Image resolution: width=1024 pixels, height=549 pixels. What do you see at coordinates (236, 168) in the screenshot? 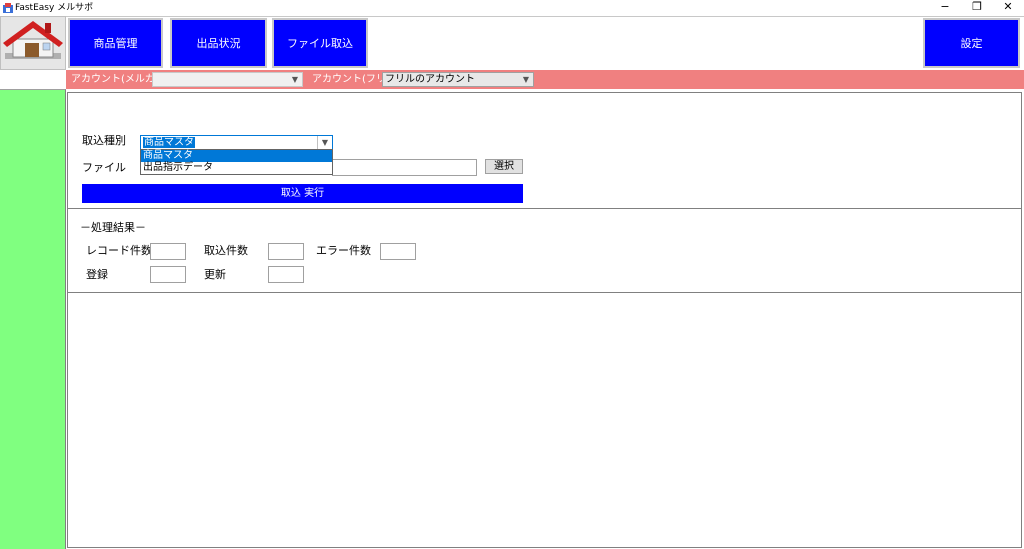
I see `dropdown-option-listing-data: 出品指示データ` at bounding box center [236, 168].